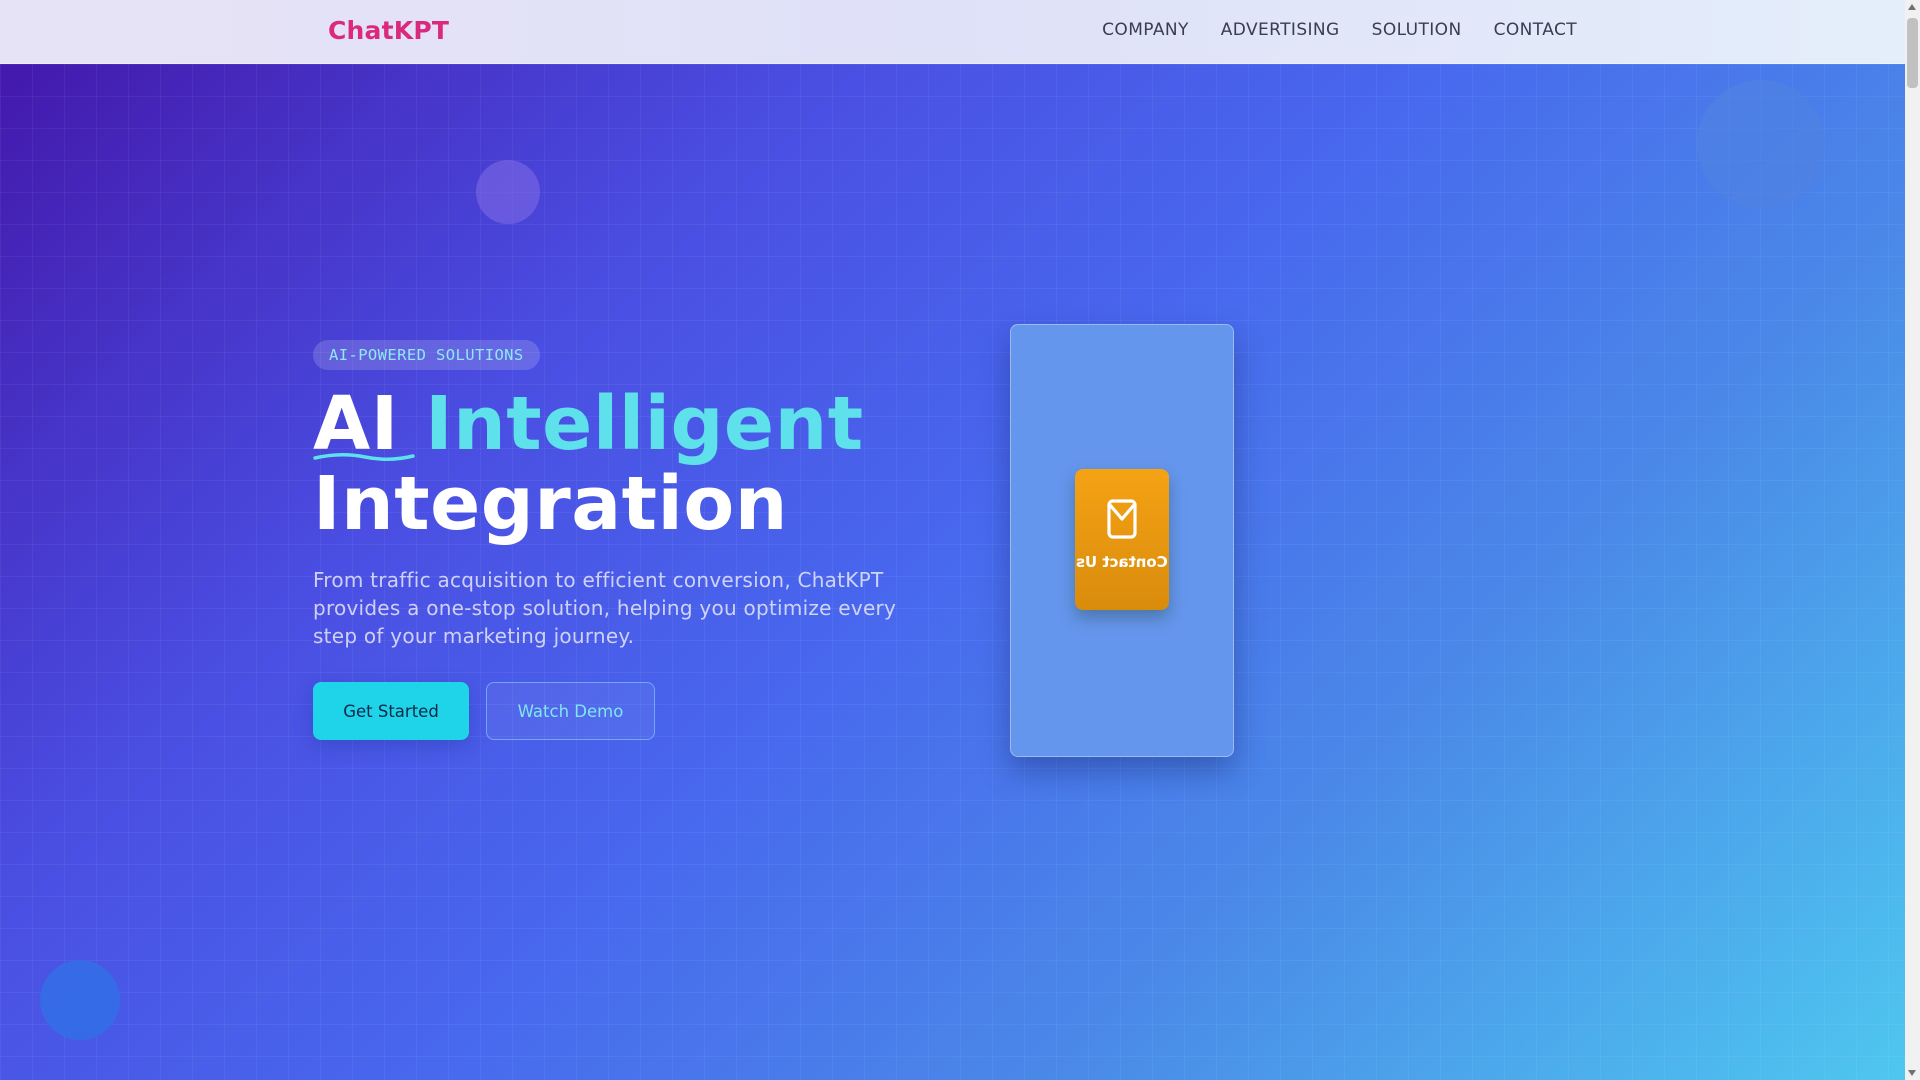  I want to click on phone-mockup: Contact Us, so click(1122, 540).